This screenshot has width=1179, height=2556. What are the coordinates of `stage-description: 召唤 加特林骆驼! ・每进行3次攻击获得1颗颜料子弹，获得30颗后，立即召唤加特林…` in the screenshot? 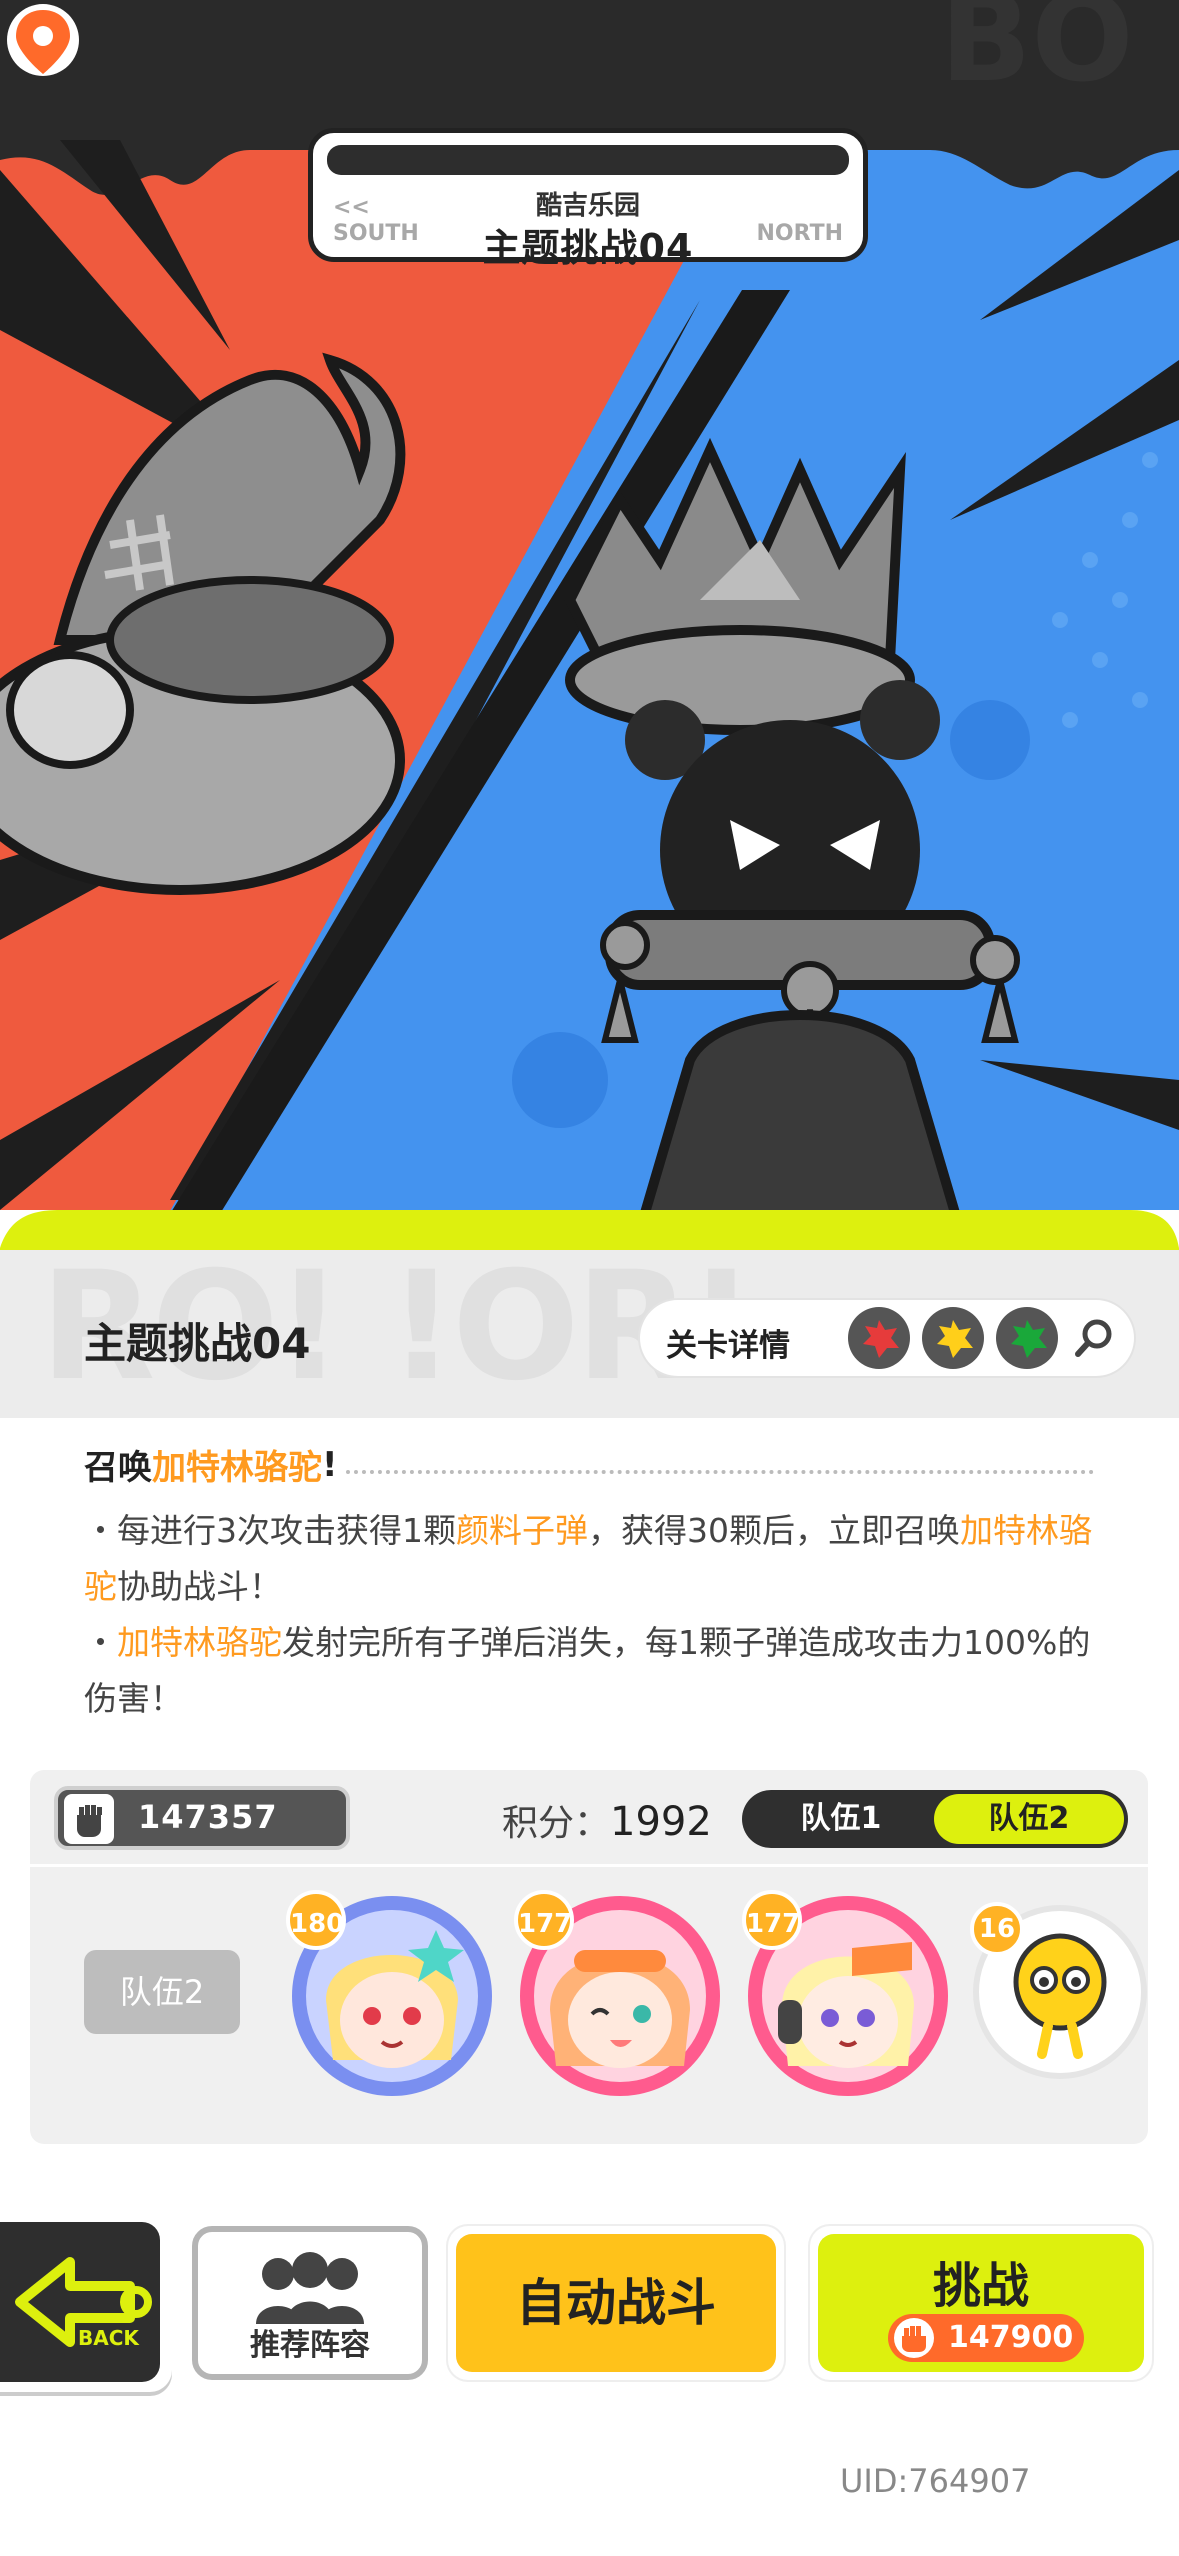 It's located at (589, 1583).